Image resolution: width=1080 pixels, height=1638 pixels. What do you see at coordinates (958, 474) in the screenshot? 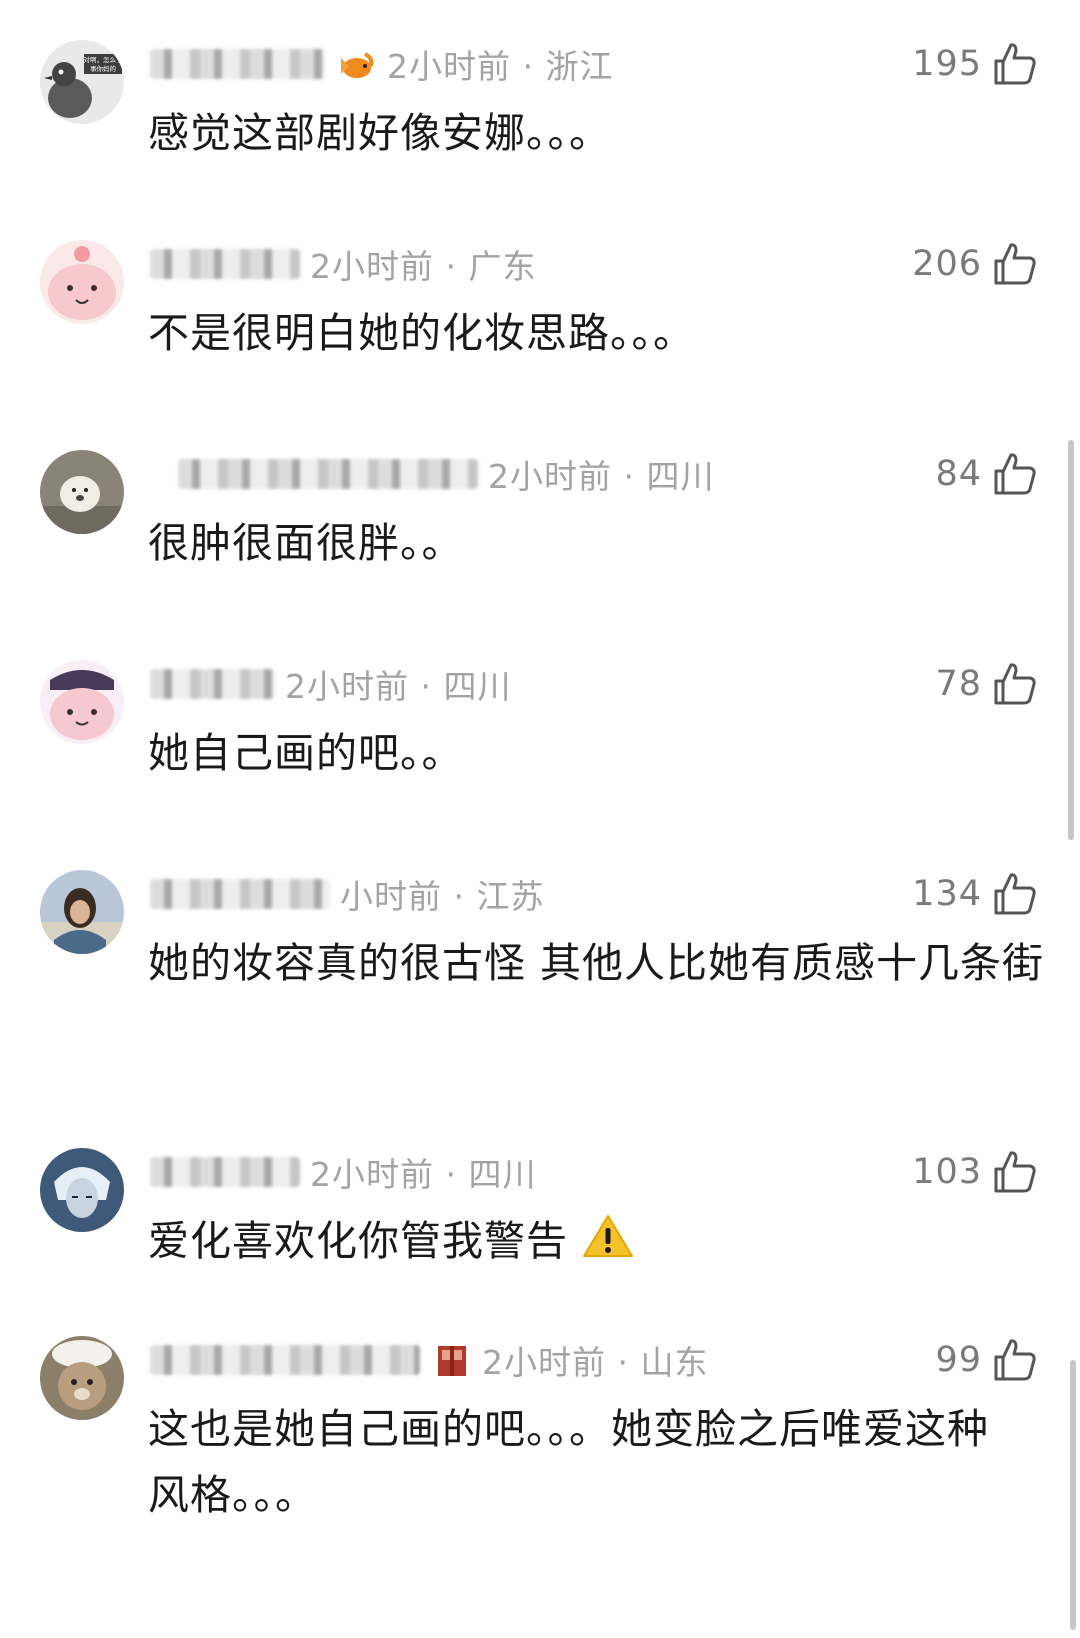
I see `like-count: 84` at bounding box center [958, 474].